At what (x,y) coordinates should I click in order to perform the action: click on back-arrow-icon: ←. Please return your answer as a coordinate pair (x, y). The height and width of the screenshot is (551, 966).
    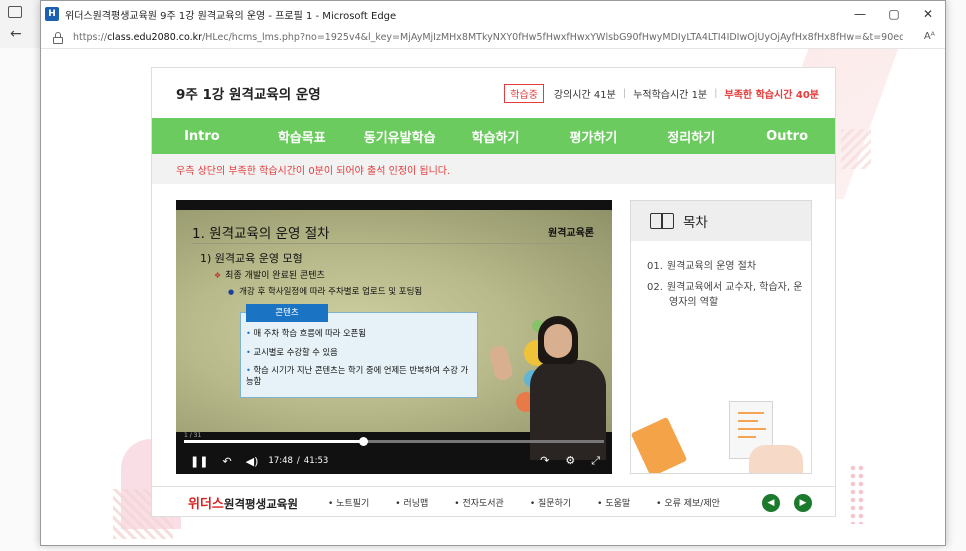
    Looking at the image, I should click on (16, 34).